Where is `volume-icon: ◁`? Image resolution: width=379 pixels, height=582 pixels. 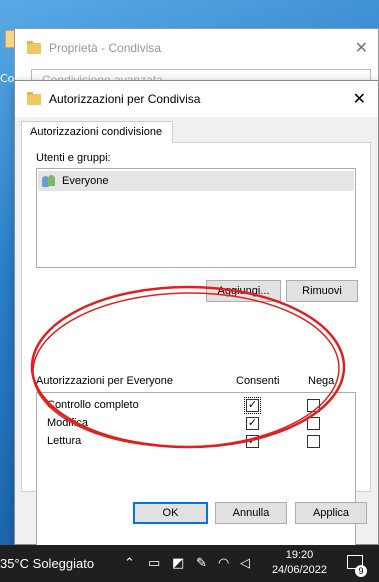 volume-icon: ◁ is located at coordinates (245, 563).